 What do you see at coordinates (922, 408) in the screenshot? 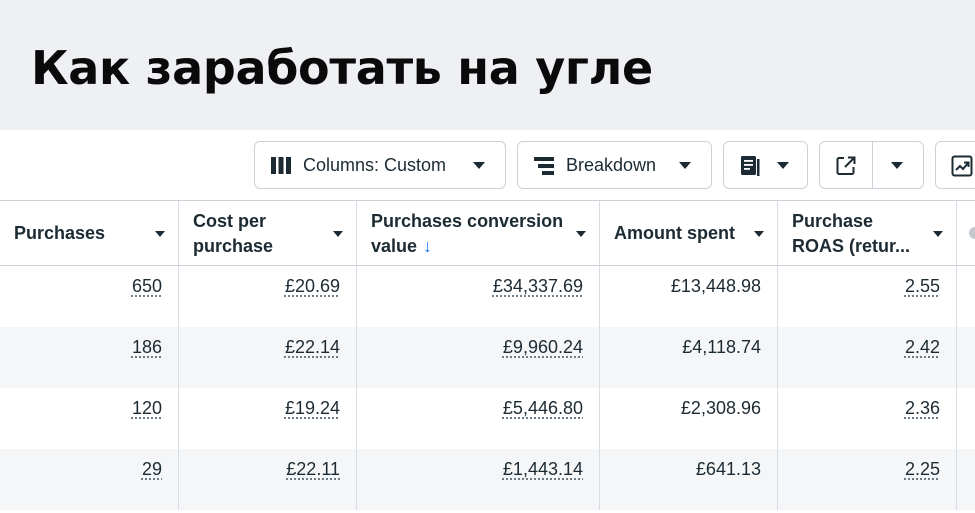
I see `roas-value: 2.36` at bounding box center [922, 408].